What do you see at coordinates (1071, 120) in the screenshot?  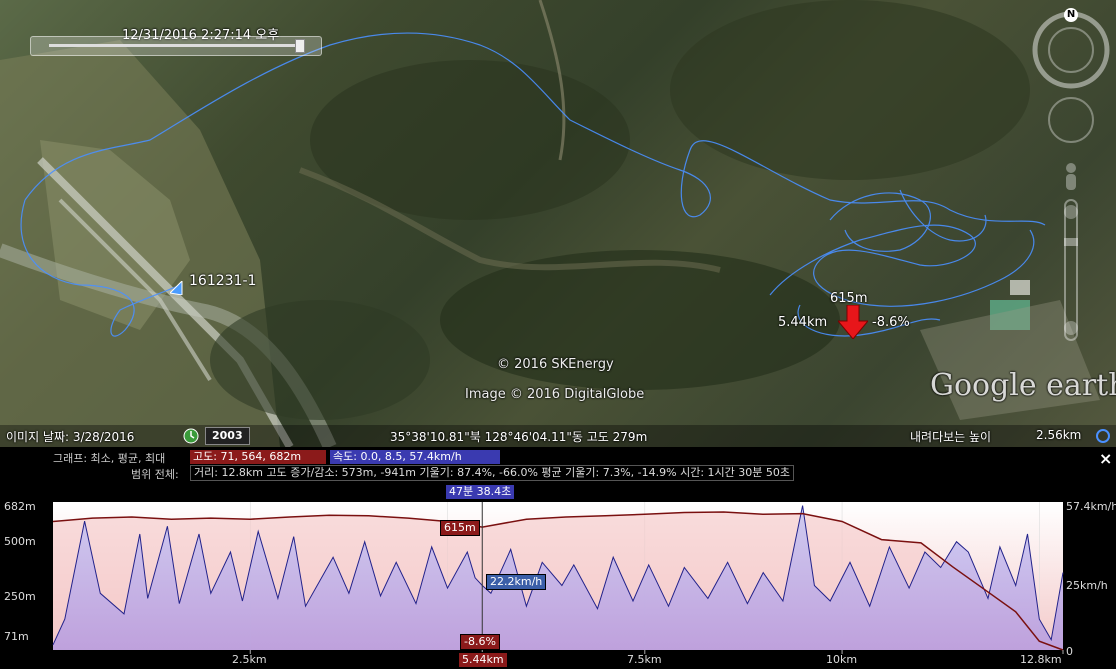 I see `move-joystick` at bounding box center [1071, 120].